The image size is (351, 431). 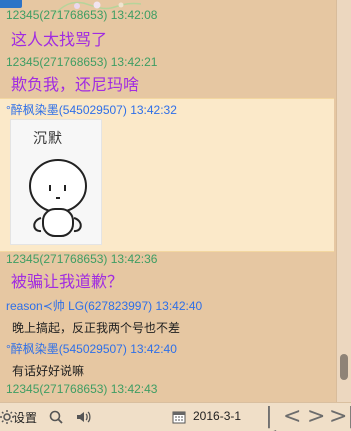 What do you see at coordinates (91, 110) in the screenshot?
I see `message-meta: °醉枫染墨(545029507) 13:42:32` at bounding box center [91, 110].